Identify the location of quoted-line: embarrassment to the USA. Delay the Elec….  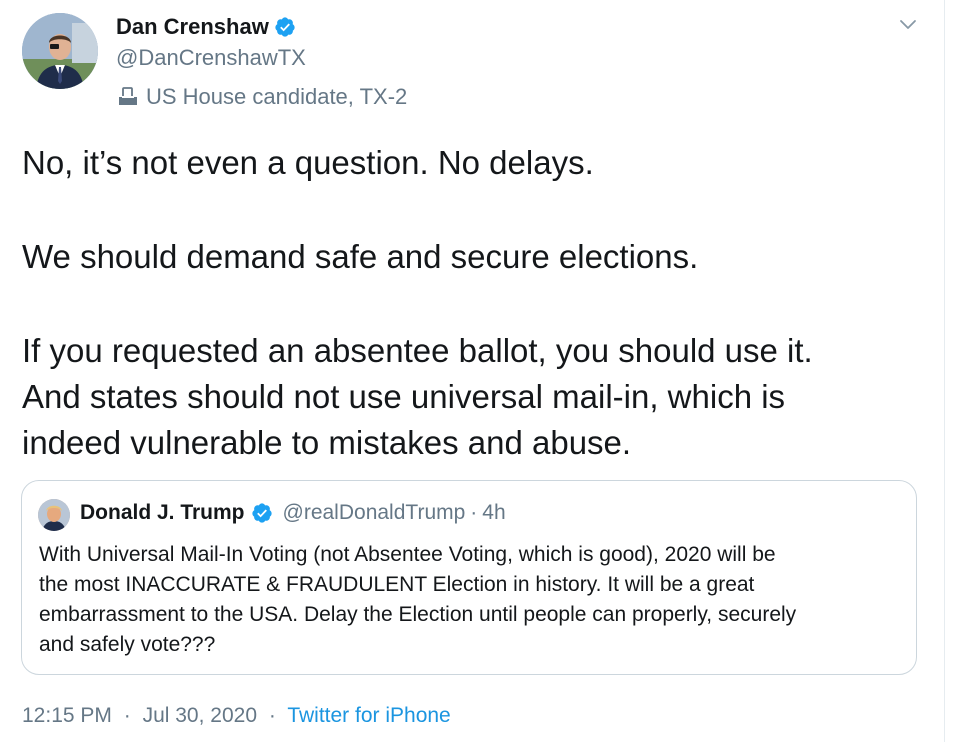
(418, 614).